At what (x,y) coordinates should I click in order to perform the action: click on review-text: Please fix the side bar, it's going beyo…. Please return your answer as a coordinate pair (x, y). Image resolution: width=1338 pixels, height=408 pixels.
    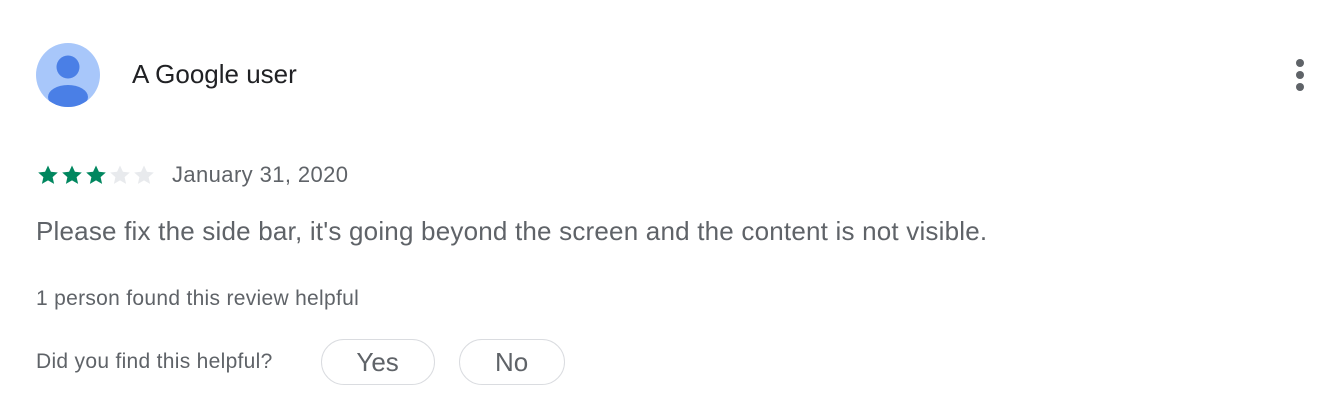
    Looking at the image, I should click on (512, 231).